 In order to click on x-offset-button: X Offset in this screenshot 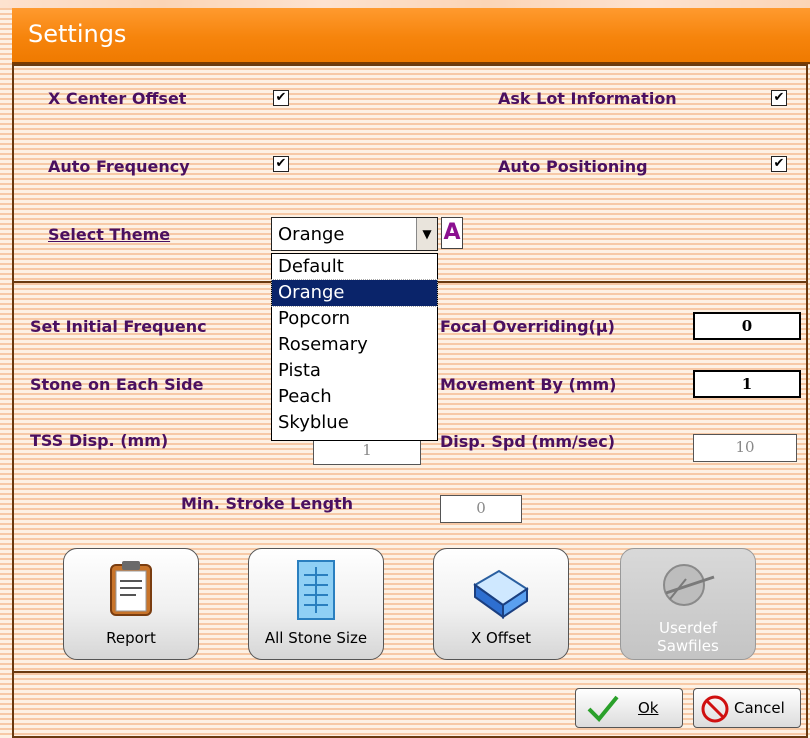, I will do `click(501, 604)`.